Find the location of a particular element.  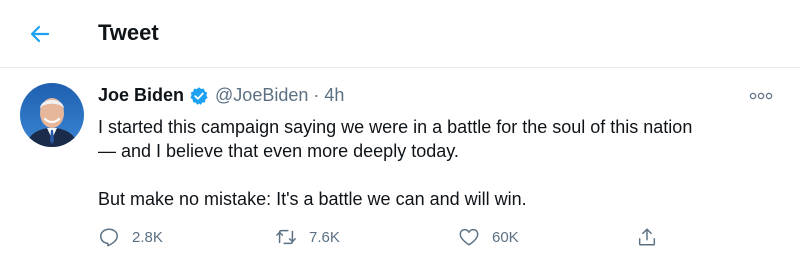

share-icon is located at coordinates (647, 237).